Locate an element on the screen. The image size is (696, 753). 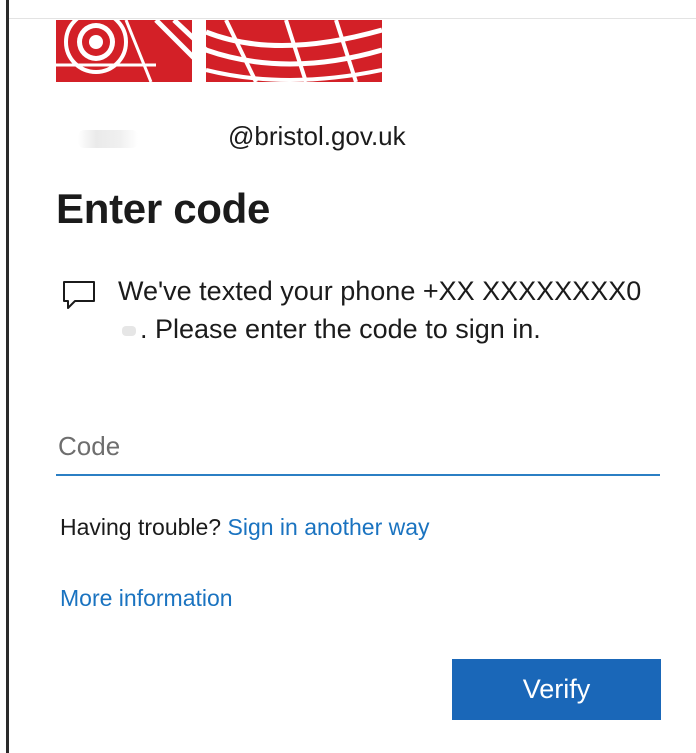
more-information-link: More information is located at coordinates (146, 598).